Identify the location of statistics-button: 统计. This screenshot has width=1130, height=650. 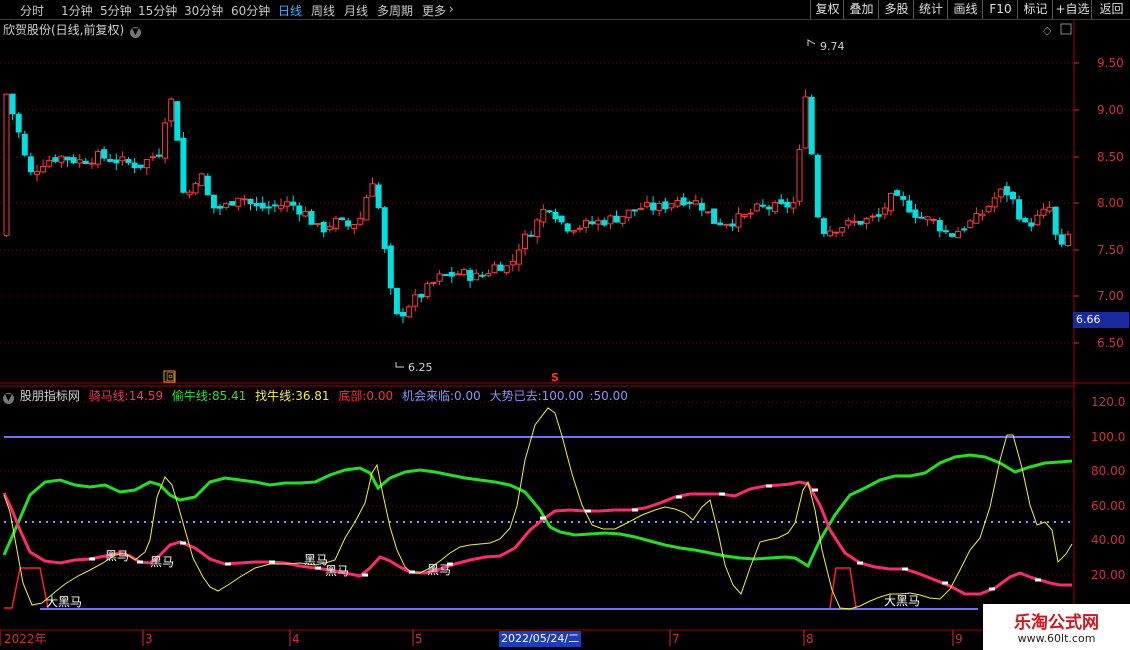
(930, 9).